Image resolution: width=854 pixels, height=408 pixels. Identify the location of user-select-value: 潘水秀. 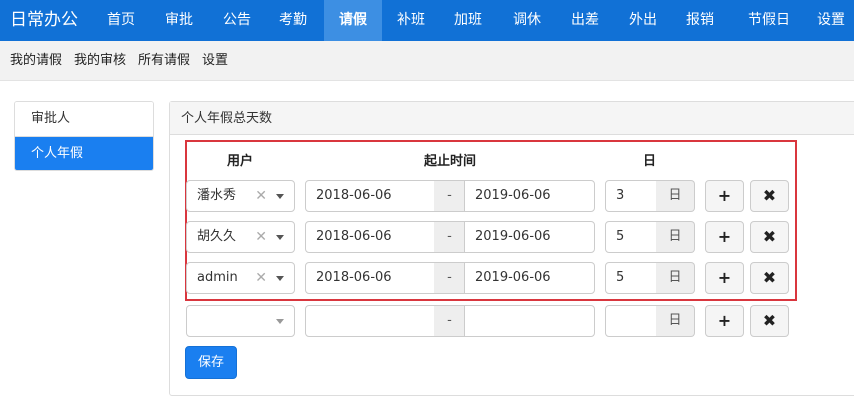
(217, 195).